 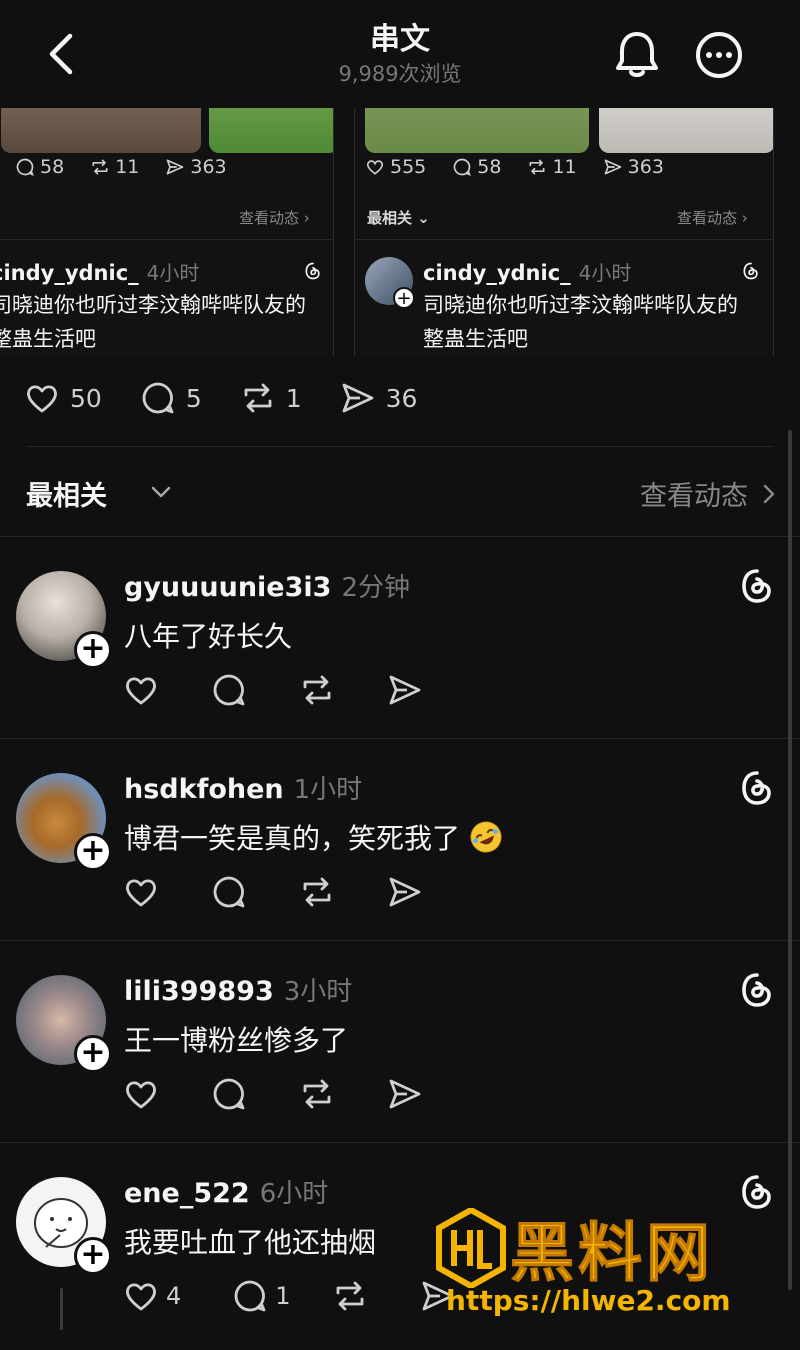 I want to click on hexagon-logo-icon, so click(x=471, y=1248).